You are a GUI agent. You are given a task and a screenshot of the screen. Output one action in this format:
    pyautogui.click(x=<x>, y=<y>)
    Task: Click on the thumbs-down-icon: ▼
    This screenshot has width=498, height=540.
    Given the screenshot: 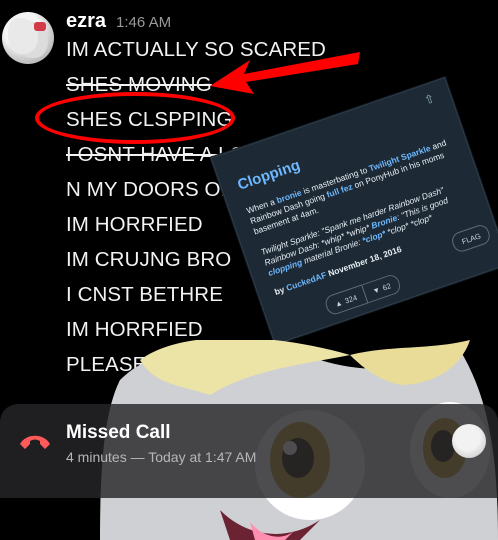 What is the action you would take?
    pyautogui.click(x=376, y=290)
    